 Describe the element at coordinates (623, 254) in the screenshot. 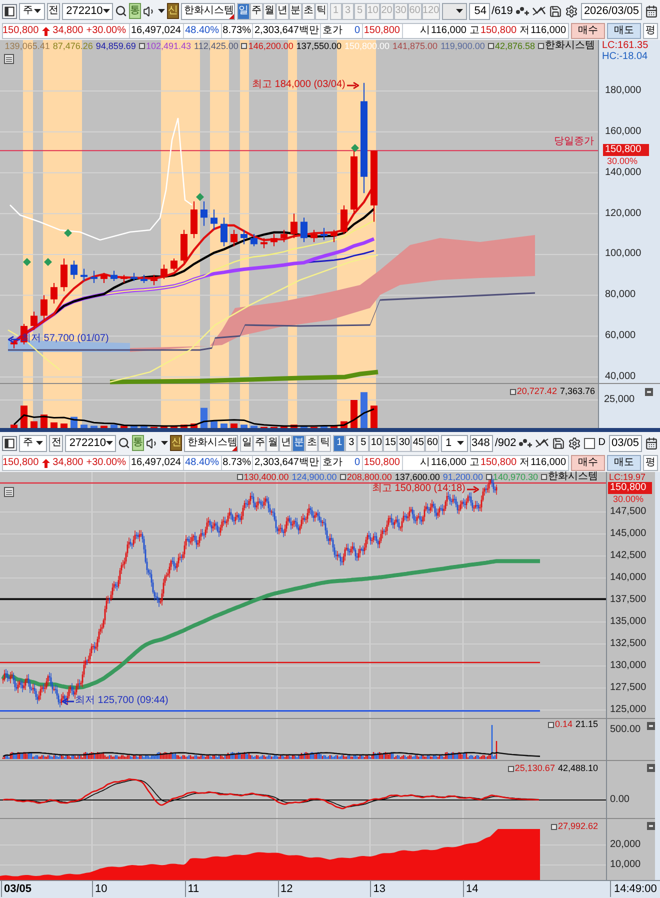

I see `axis-label: 100,000` at that location.